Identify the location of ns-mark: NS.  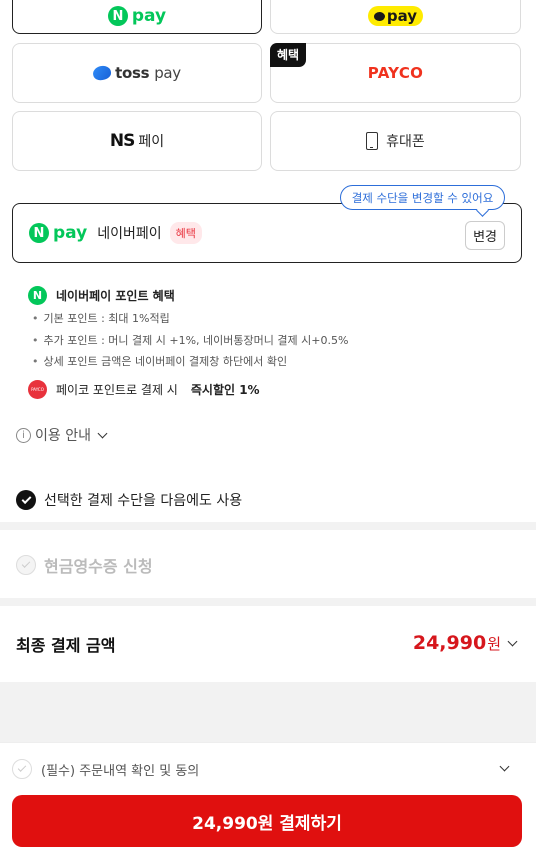
(122, 141).